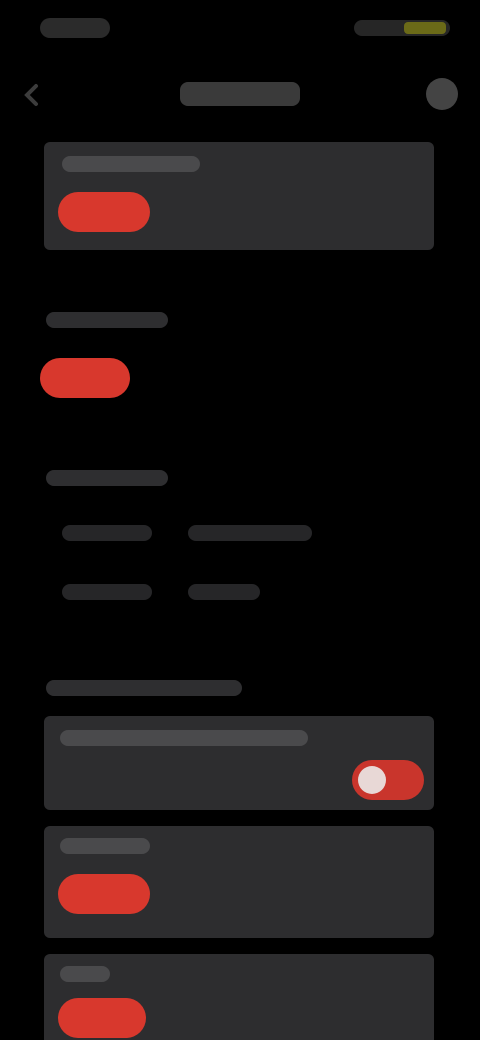 The image size is (480, 1040). Describe the element at coordinates (131, 164) in the screenshot. I see `section-1-label` at that location.